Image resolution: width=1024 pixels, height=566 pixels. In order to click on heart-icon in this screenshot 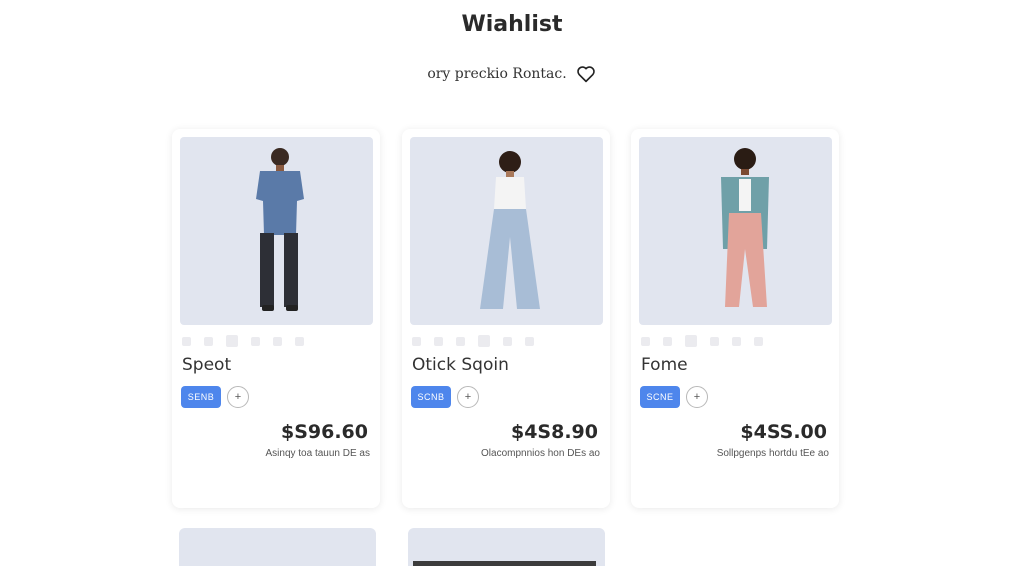, I will do `click(586, 74)`.